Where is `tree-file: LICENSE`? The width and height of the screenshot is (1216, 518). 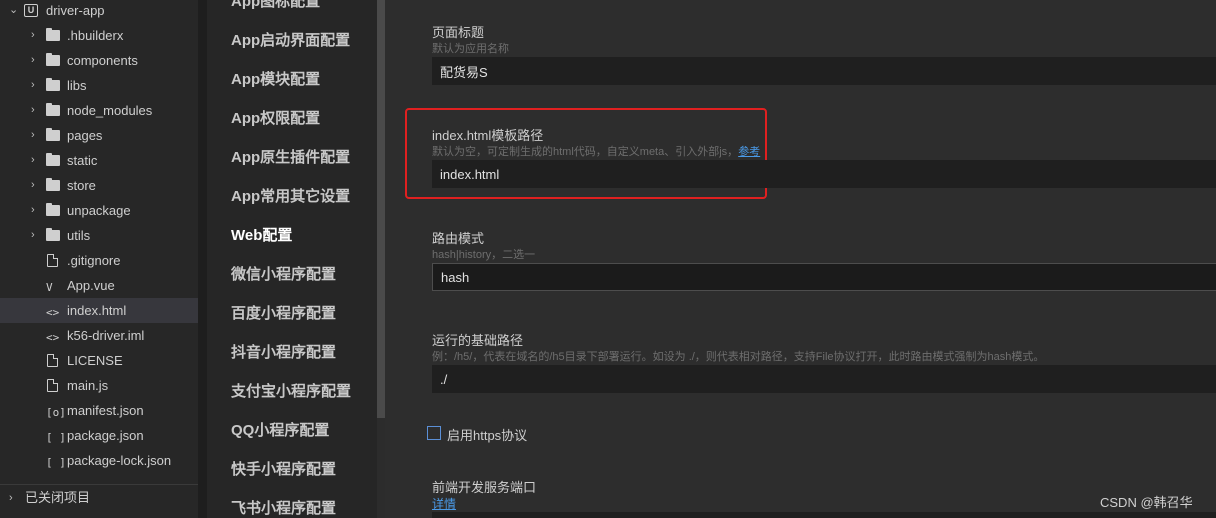
tree-file: LICENSE is located at coordinates (99, 360).